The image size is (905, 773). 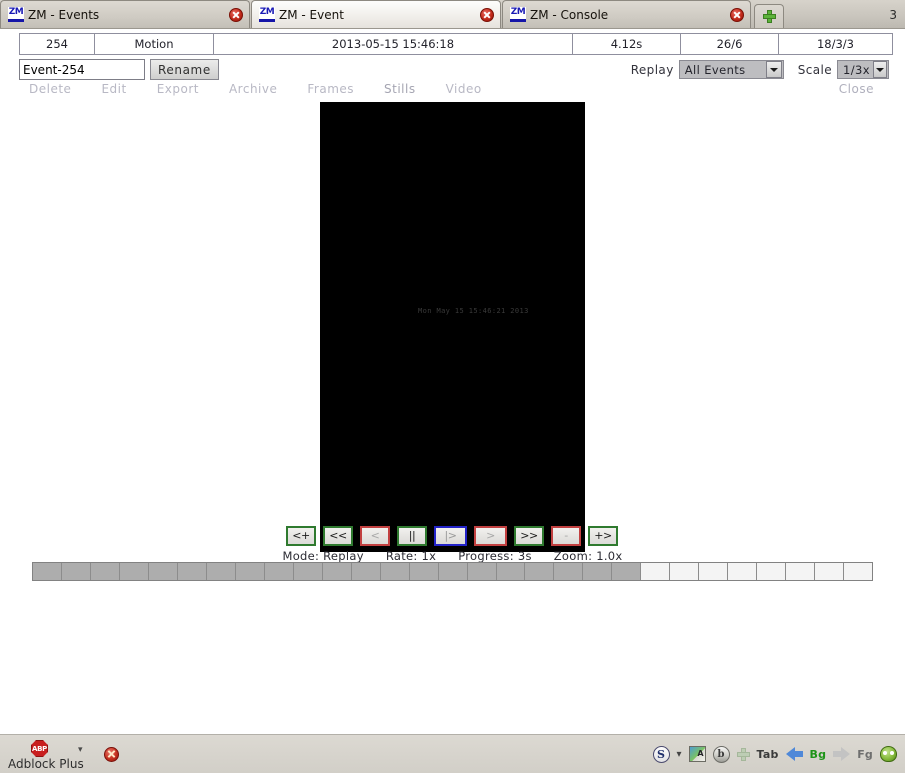 I want to click on bg-label: Bg, so click(x=818, y=754).